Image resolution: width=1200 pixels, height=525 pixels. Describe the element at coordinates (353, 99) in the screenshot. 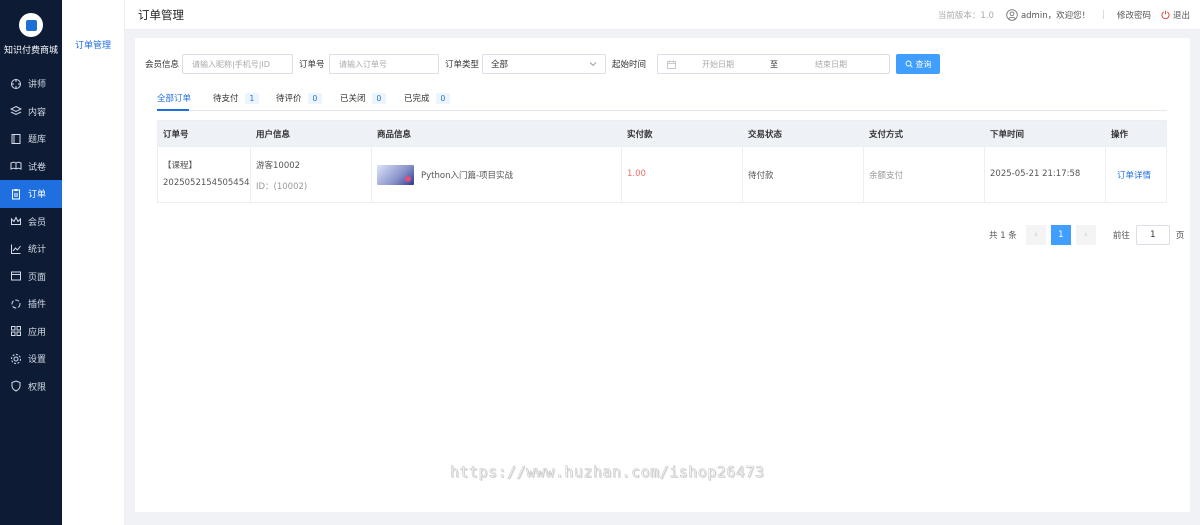

I see `tab-label: 已关闭` at that location.